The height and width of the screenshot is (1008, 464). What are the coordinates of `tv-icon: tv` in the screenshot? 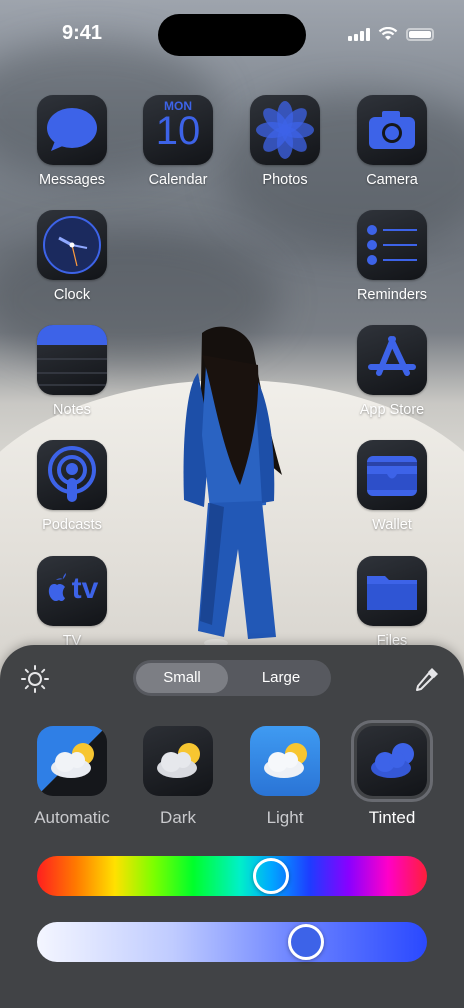 It's located at (72, 591).